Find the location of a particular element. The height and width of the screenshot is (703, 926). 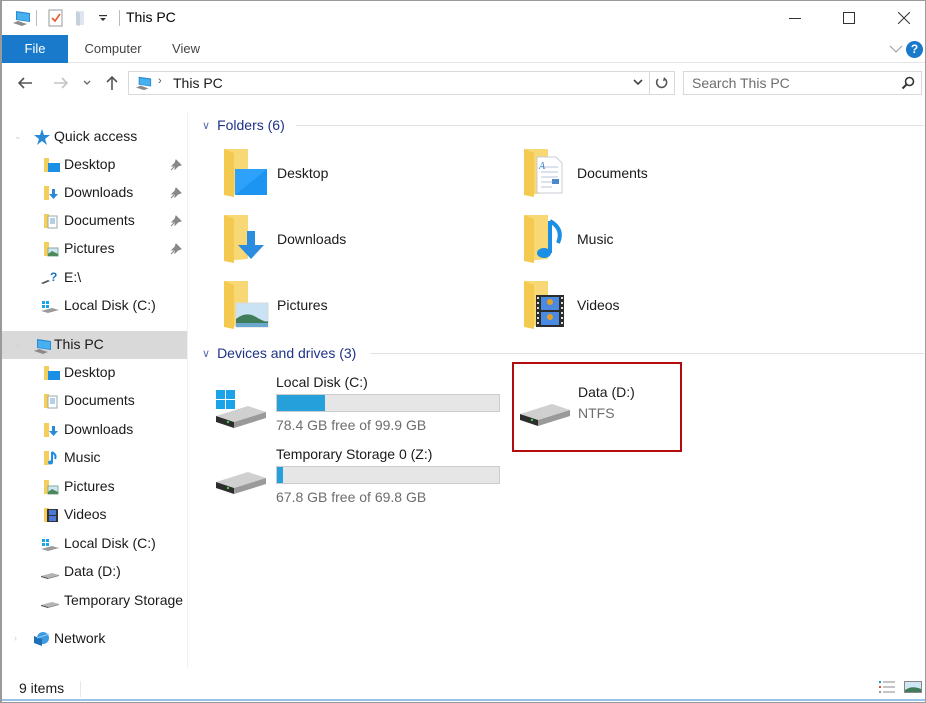

up-button is located at coordinates (112, 83).